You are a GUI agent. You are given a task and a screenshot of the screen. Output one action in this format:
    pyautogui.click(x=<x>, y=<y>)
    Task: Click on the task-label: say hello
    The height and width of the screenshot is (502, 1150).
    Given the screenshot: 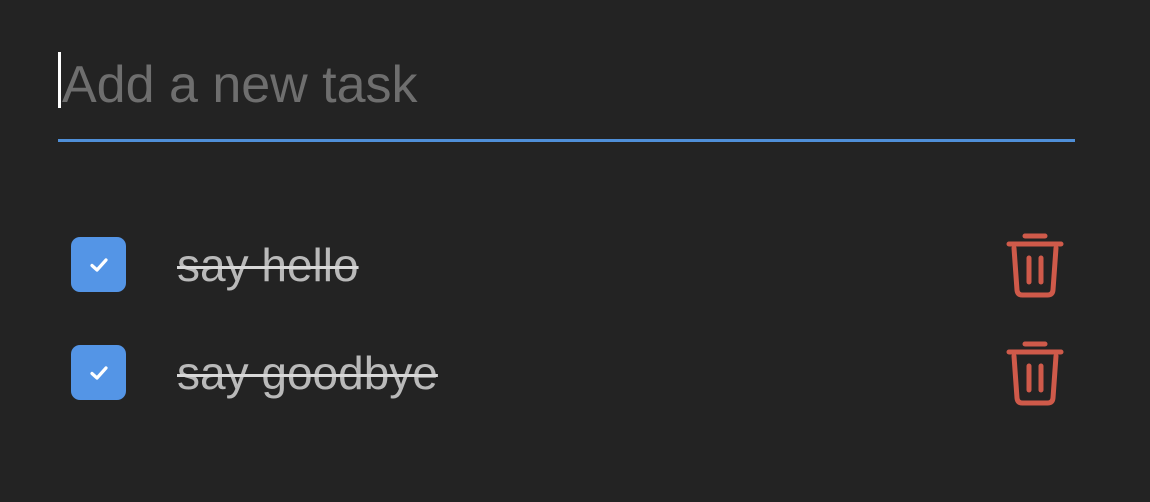 What is the action you would take?
    pyautogui.click(x=268, y=265)
    